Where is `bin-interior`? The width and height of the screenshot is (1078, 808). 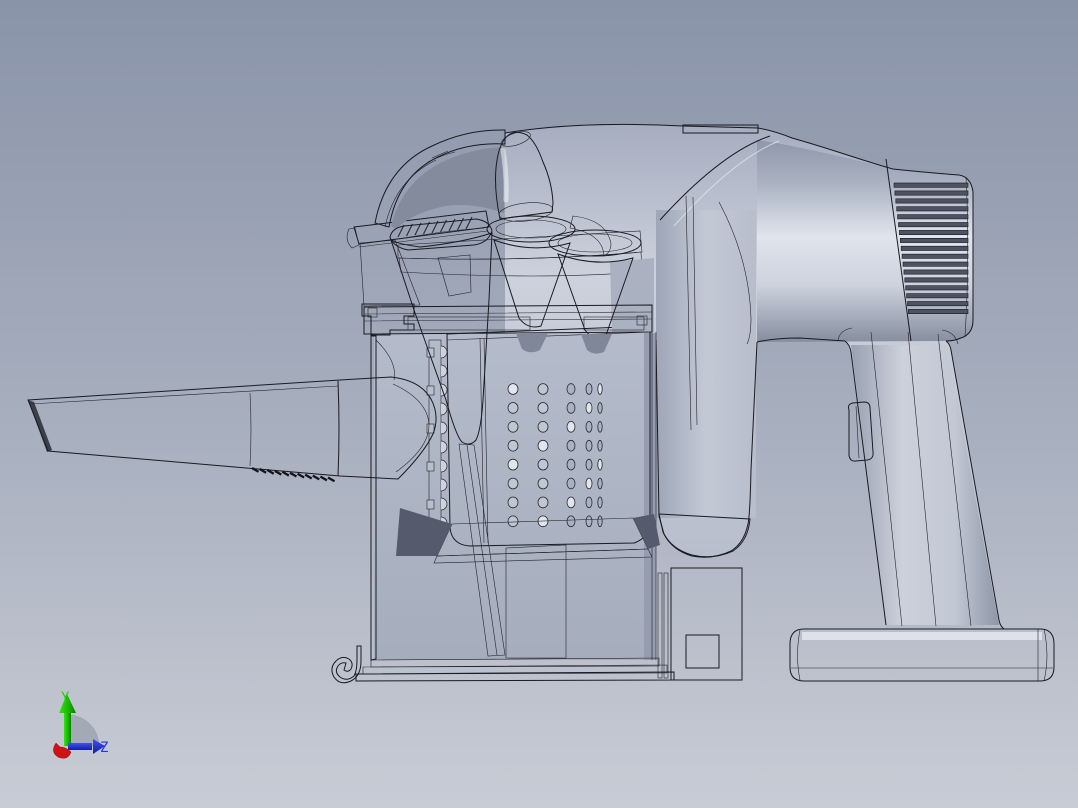
bin-interior is located at coordinates (514, 496).